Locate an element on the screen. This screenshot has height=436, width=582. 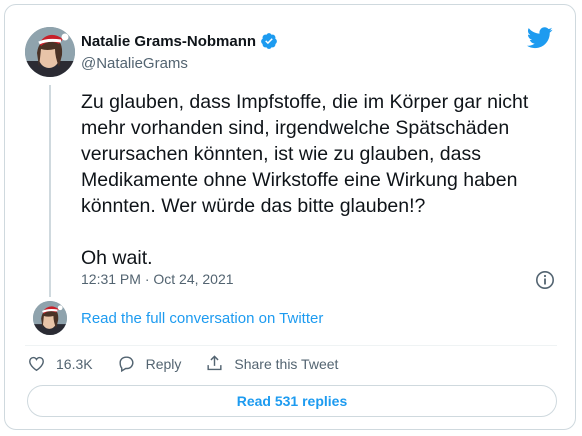
tweet-actions: 16.3K Reply Share this Tweet is located at coordinates (194, 363).